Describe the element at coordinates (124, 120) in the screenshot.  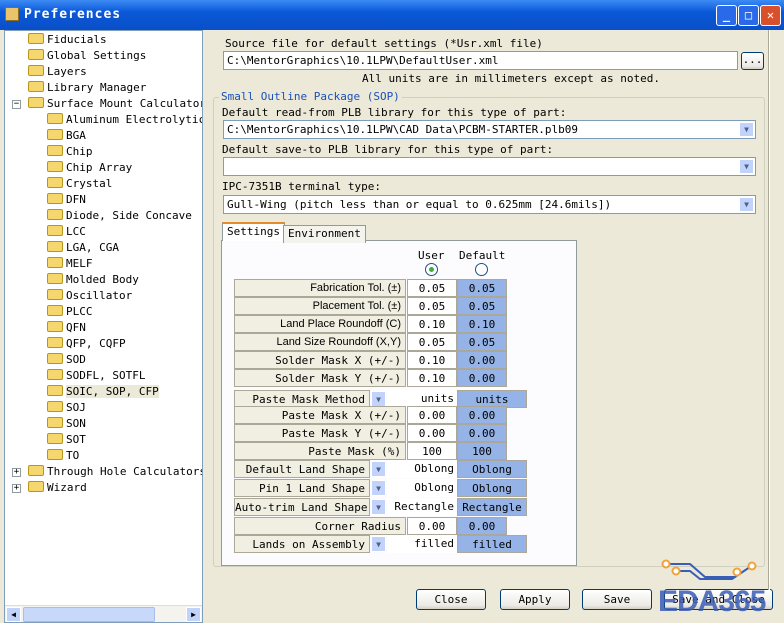
I see `tree-item: Aluminum Electrolytic Capacitor` at that location.